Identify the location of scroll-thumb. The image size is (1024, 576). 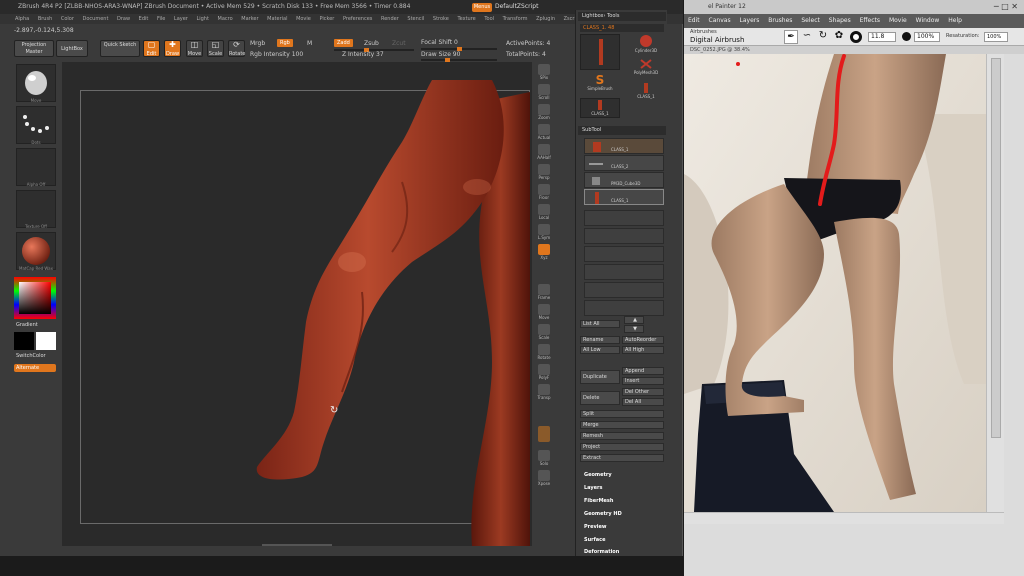
(996, 248).